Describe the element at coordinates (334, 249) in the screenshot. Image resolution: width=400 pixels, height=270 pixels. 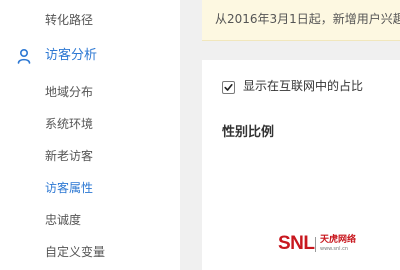
I see `watermark-url: www.snl.cn` at that location.